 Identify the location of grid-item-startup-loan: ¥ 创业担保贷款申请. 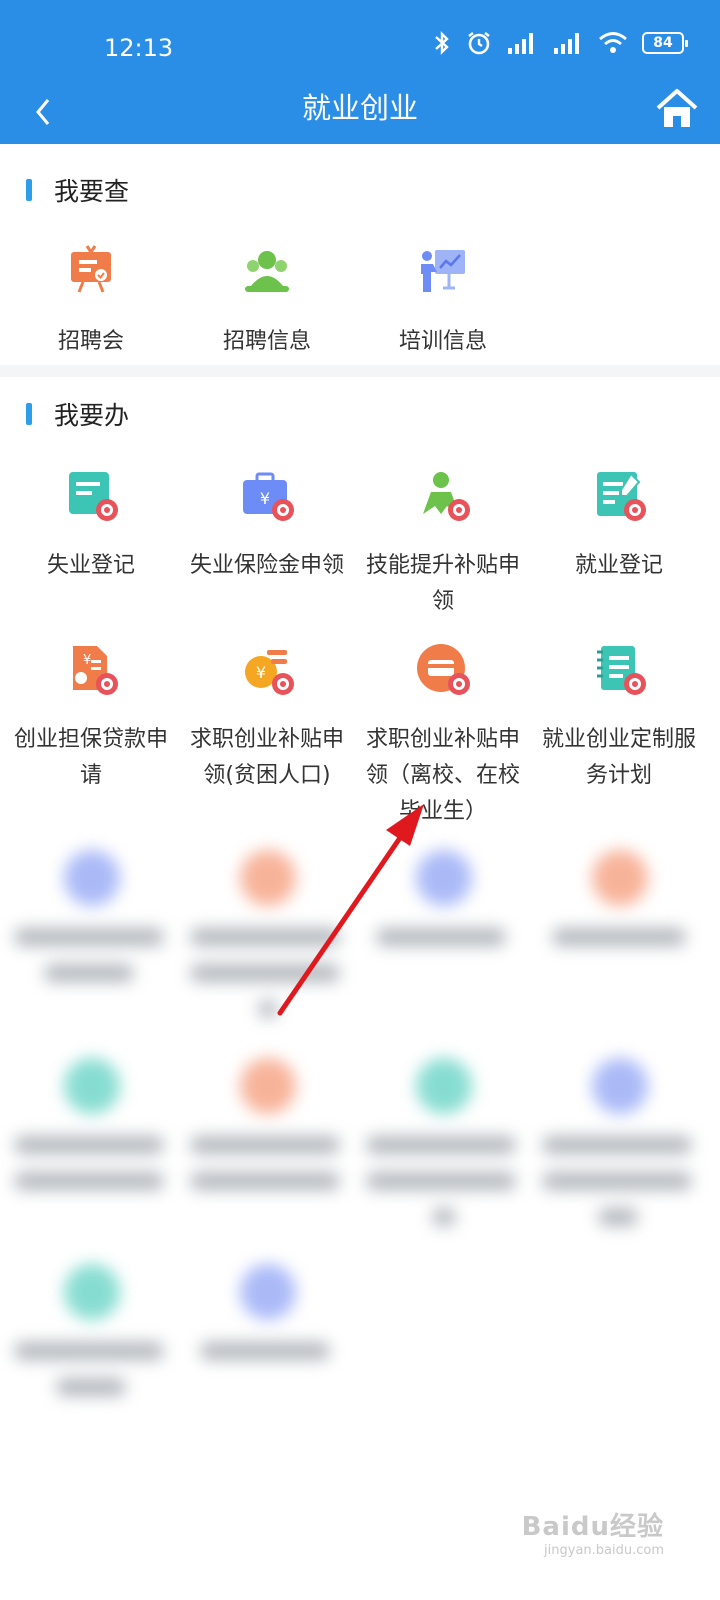
(91, 717).